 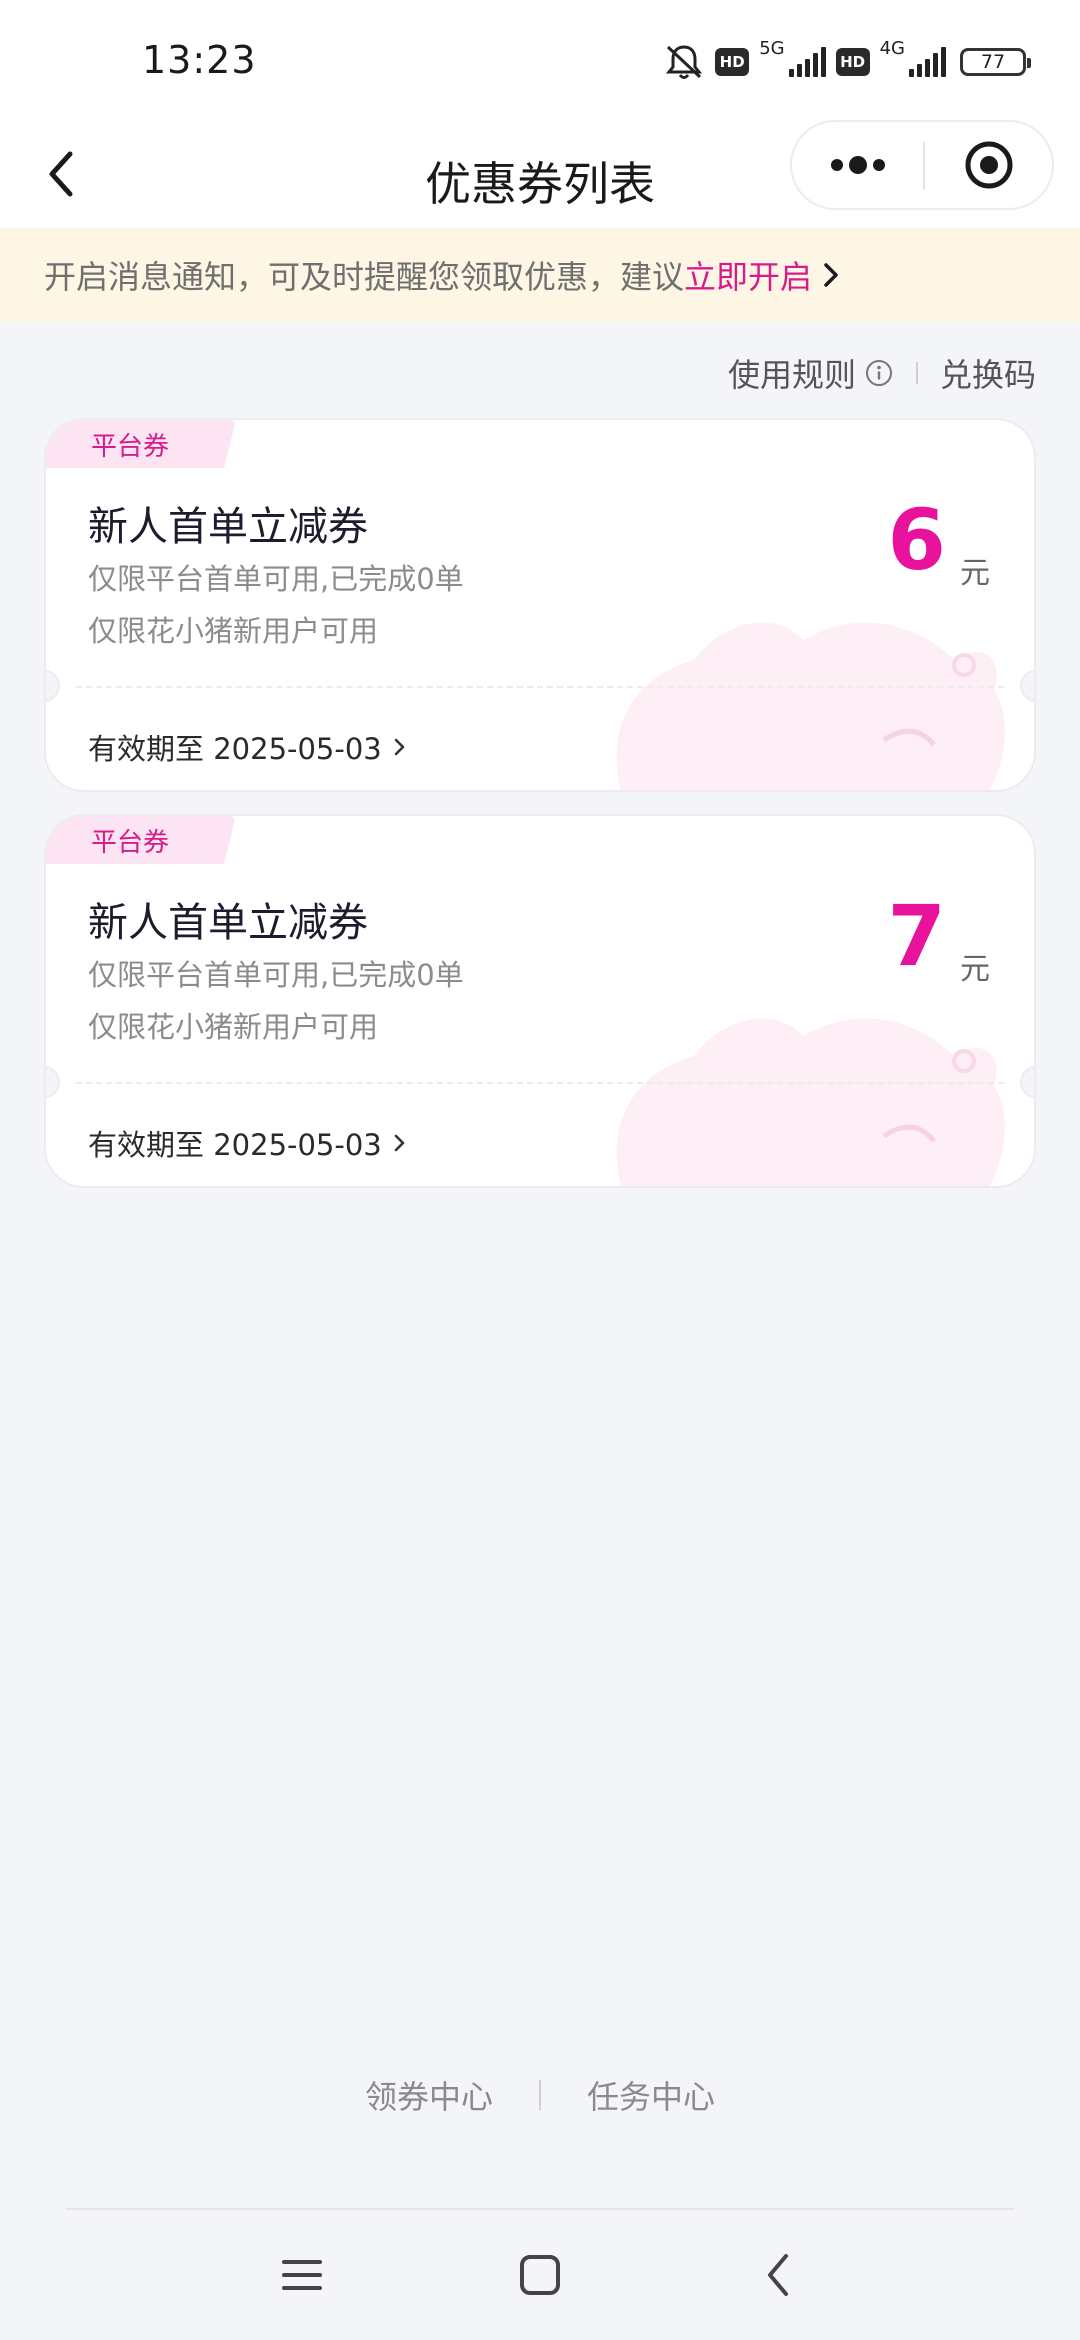 What do you see at coordinates (989, 165) in the screenshot?
I see `close-target-icon` at bounding box center [989, 165].